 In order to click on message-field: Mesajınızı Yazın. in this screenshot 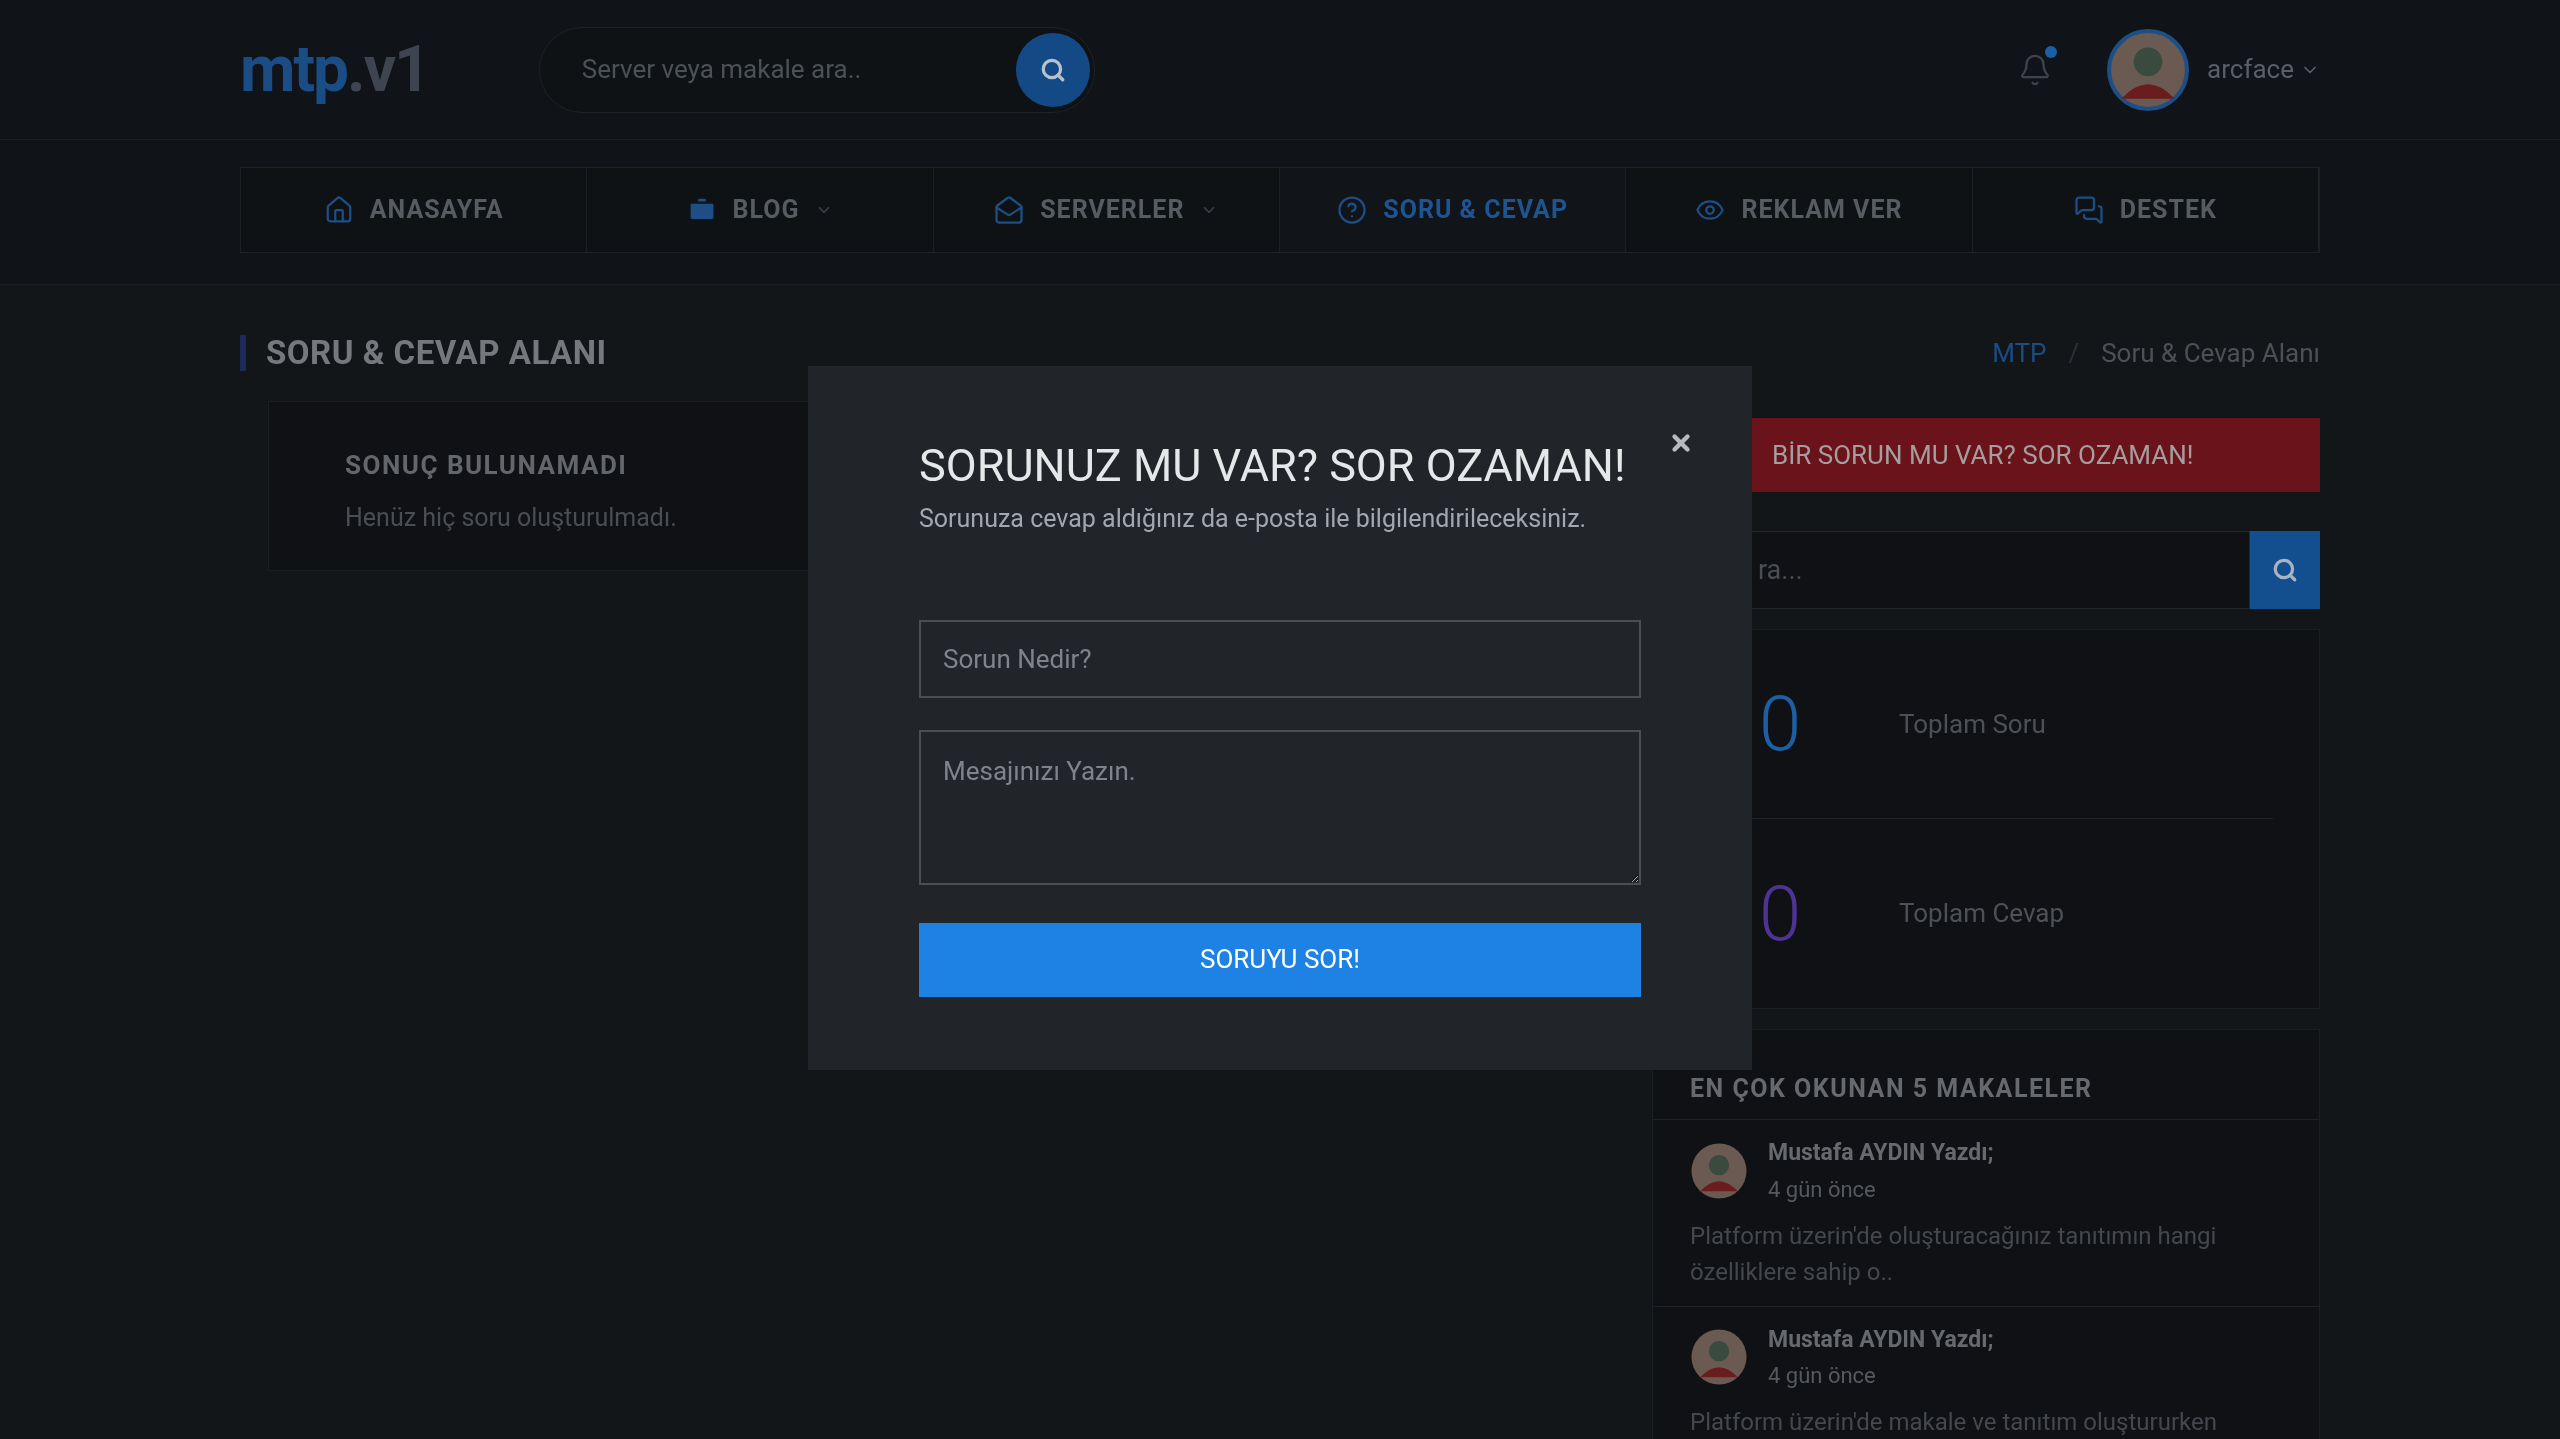, I will do `click(1280, 807)`.